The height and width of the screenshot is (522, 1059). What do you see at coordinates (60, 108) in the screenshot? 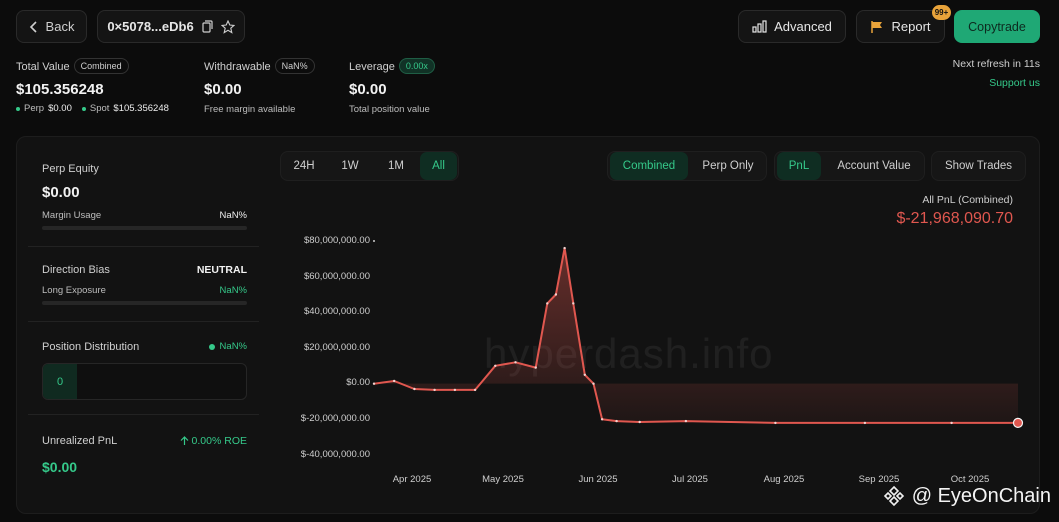
I see `perp-value: $0.00` at bounding box center [60, 108].